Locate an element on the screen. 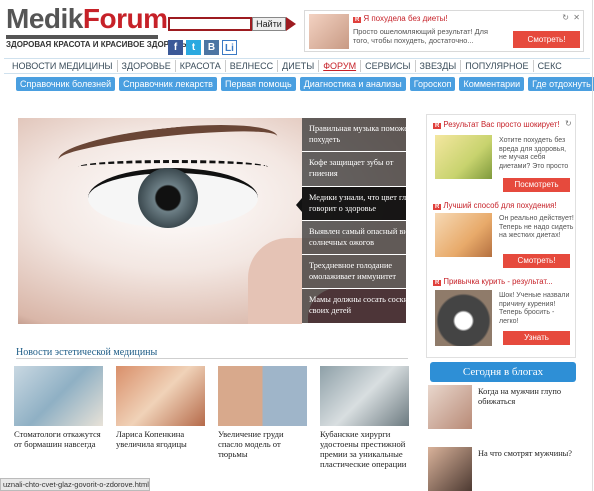  nav-item-wellness: ВЕЛНЕСС is located at coordinates (252, 66).